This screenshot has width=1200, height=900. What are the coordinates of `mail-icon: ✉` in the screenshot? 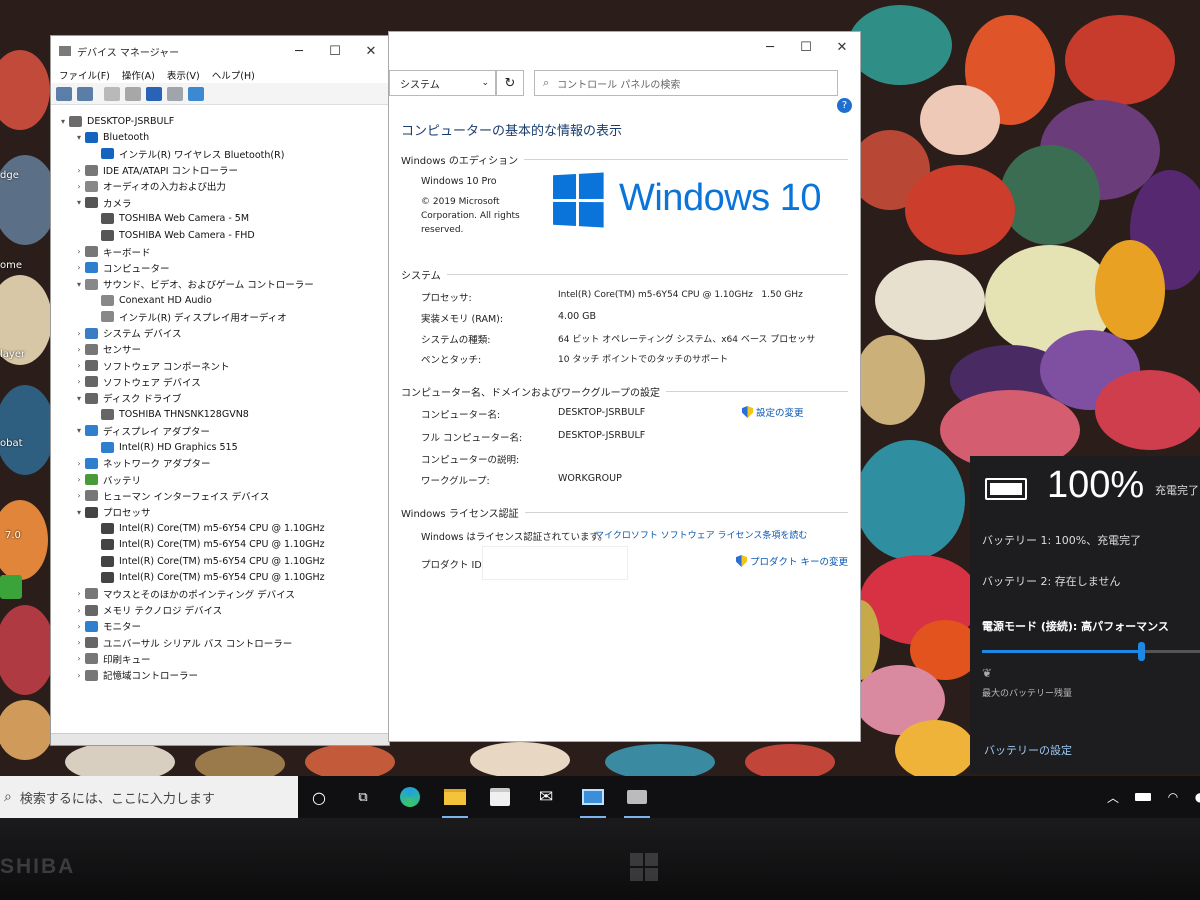 It's located at (546, 797).